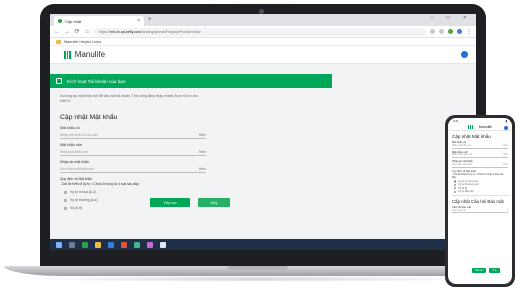 This screenshot has width=531, height=293. Describe the element at coordinates (57, 32) in the screenshot. I see `back-icon: ←` at that location.